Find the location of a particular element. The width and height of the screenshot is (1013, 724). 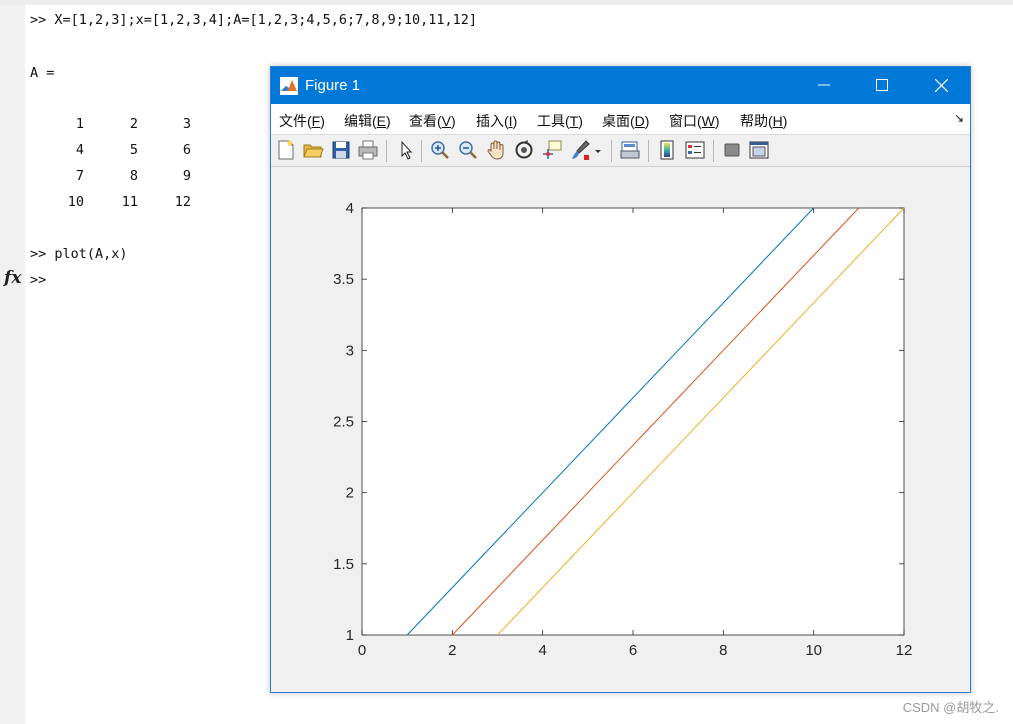

print-icon is located at coordinates (368, 150).